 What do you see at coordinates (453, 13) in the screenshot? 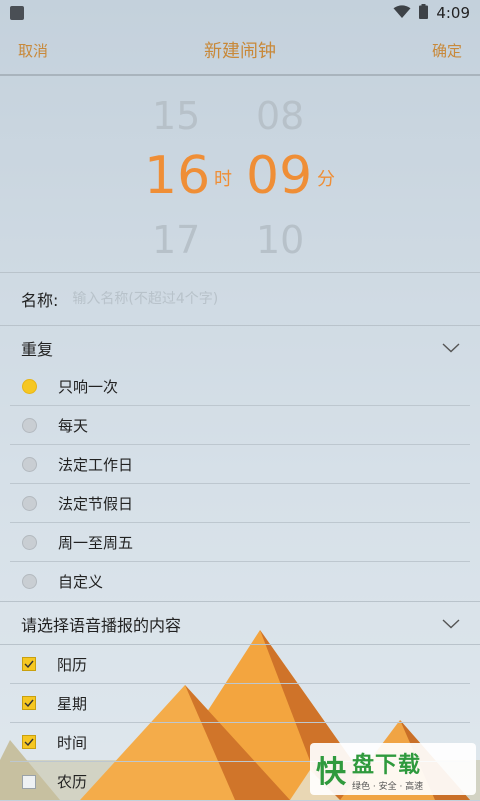
I see `status-time: 4:09` at bounding box center [453, 13].